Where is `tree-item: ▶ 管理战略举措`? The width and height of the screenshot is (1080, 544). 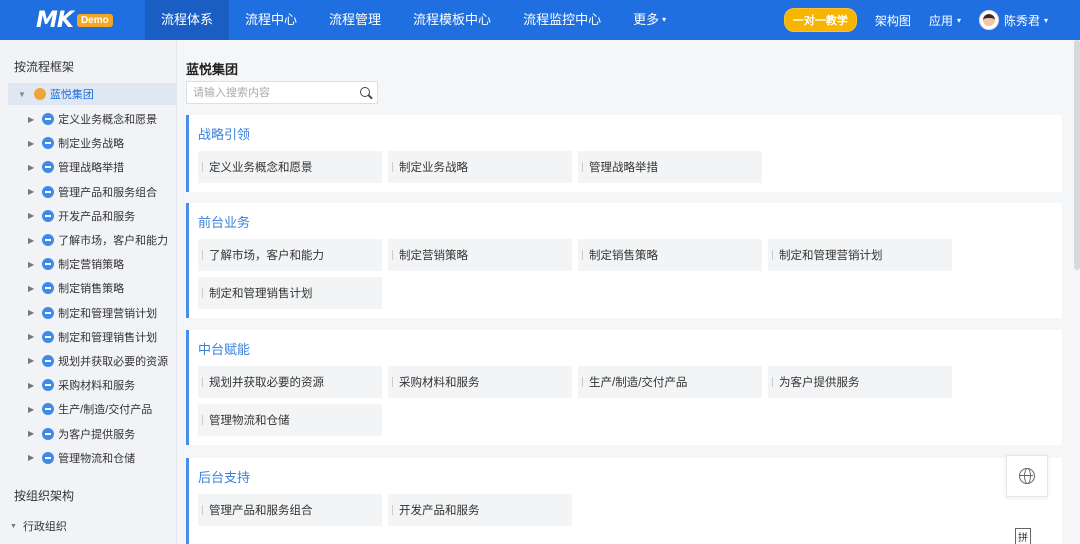
tree-item: ▶ 管理战略举措 is located at coordinates (88, 167).